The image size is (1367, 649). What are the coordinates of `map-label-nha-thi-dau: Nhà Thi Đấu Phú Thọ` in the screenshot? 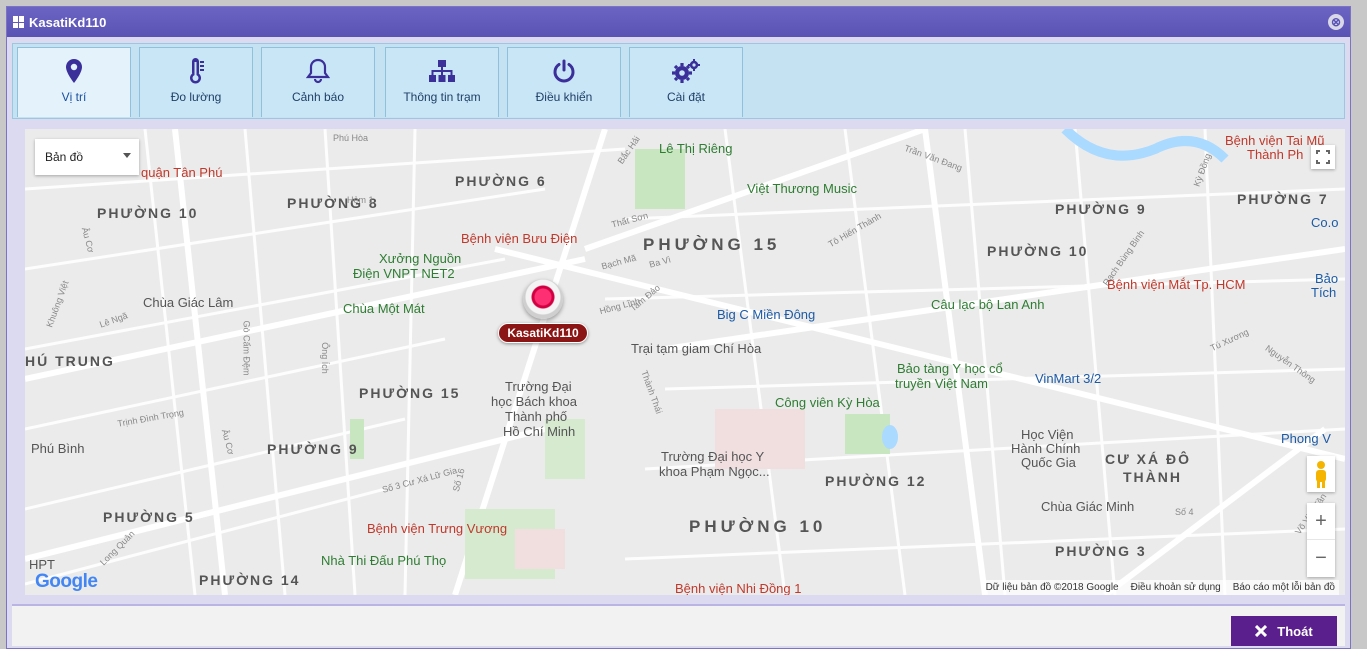 It's located at (384, 560).